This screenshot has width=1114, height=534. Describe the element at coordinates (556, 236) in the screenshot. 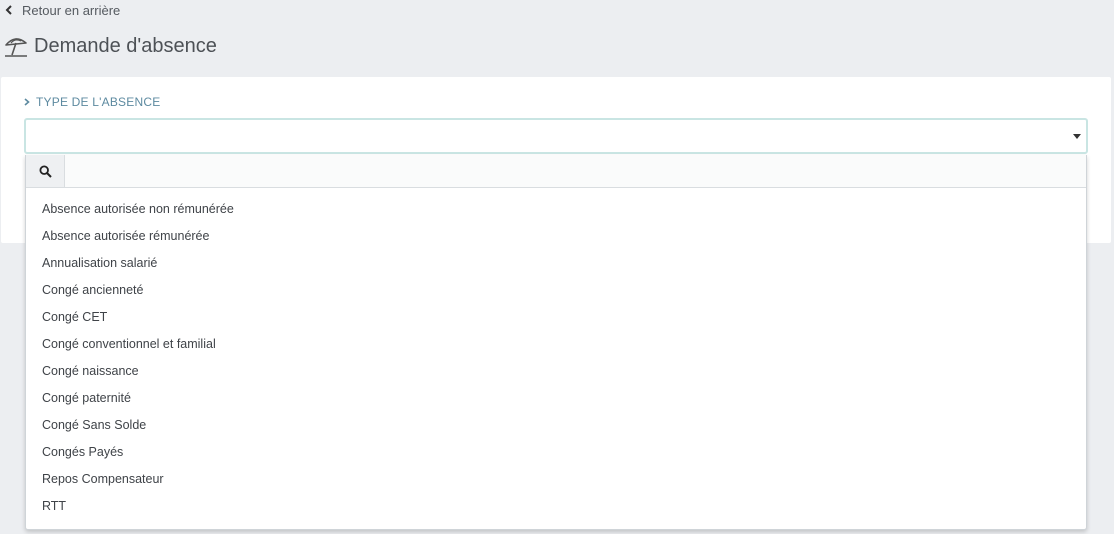

I see `option-item: Absence autorisée rémunérée` at that location.